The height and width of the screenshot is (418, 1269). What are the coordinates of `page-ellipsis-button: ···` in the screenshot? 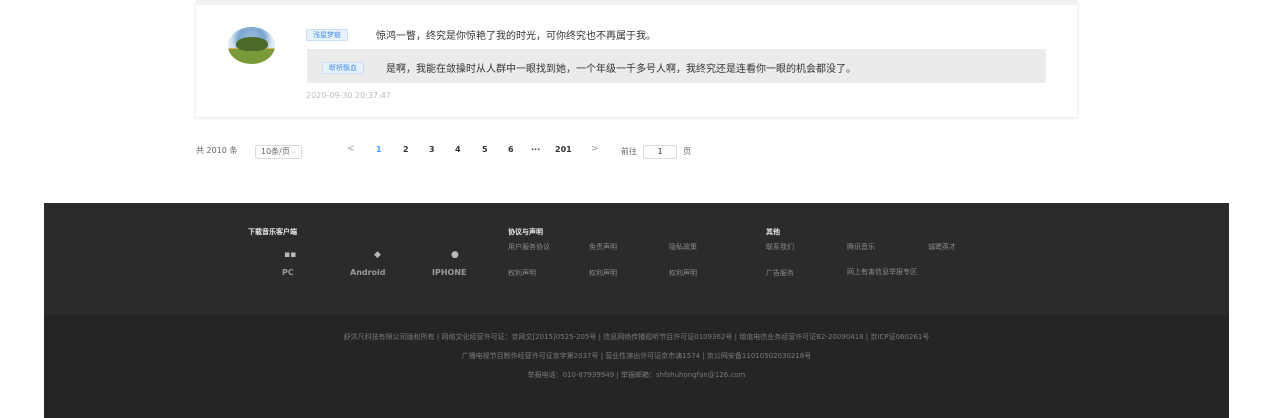 It's located at (535, 149).